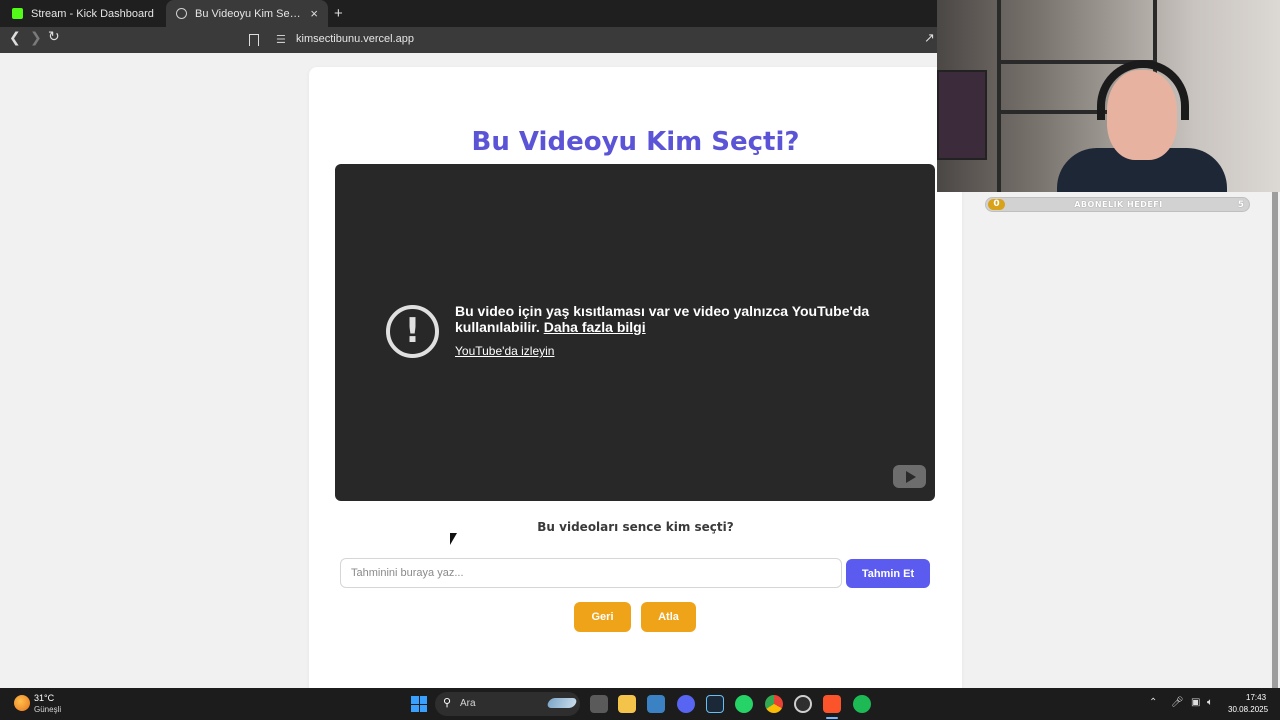  What do you see at coordinates (314, 13) in the screenshot?
I see `close-tab-icon: ×` at bounding box center [314, 13].